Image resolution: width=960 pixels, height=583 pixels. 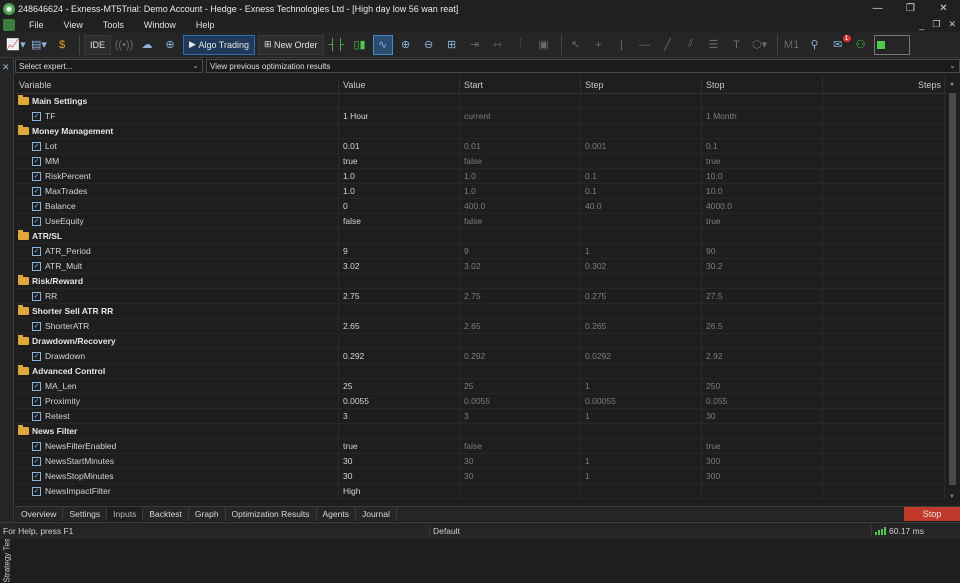 I want to click on status-connection: 60.17 ms, so click(x=916, y=531).